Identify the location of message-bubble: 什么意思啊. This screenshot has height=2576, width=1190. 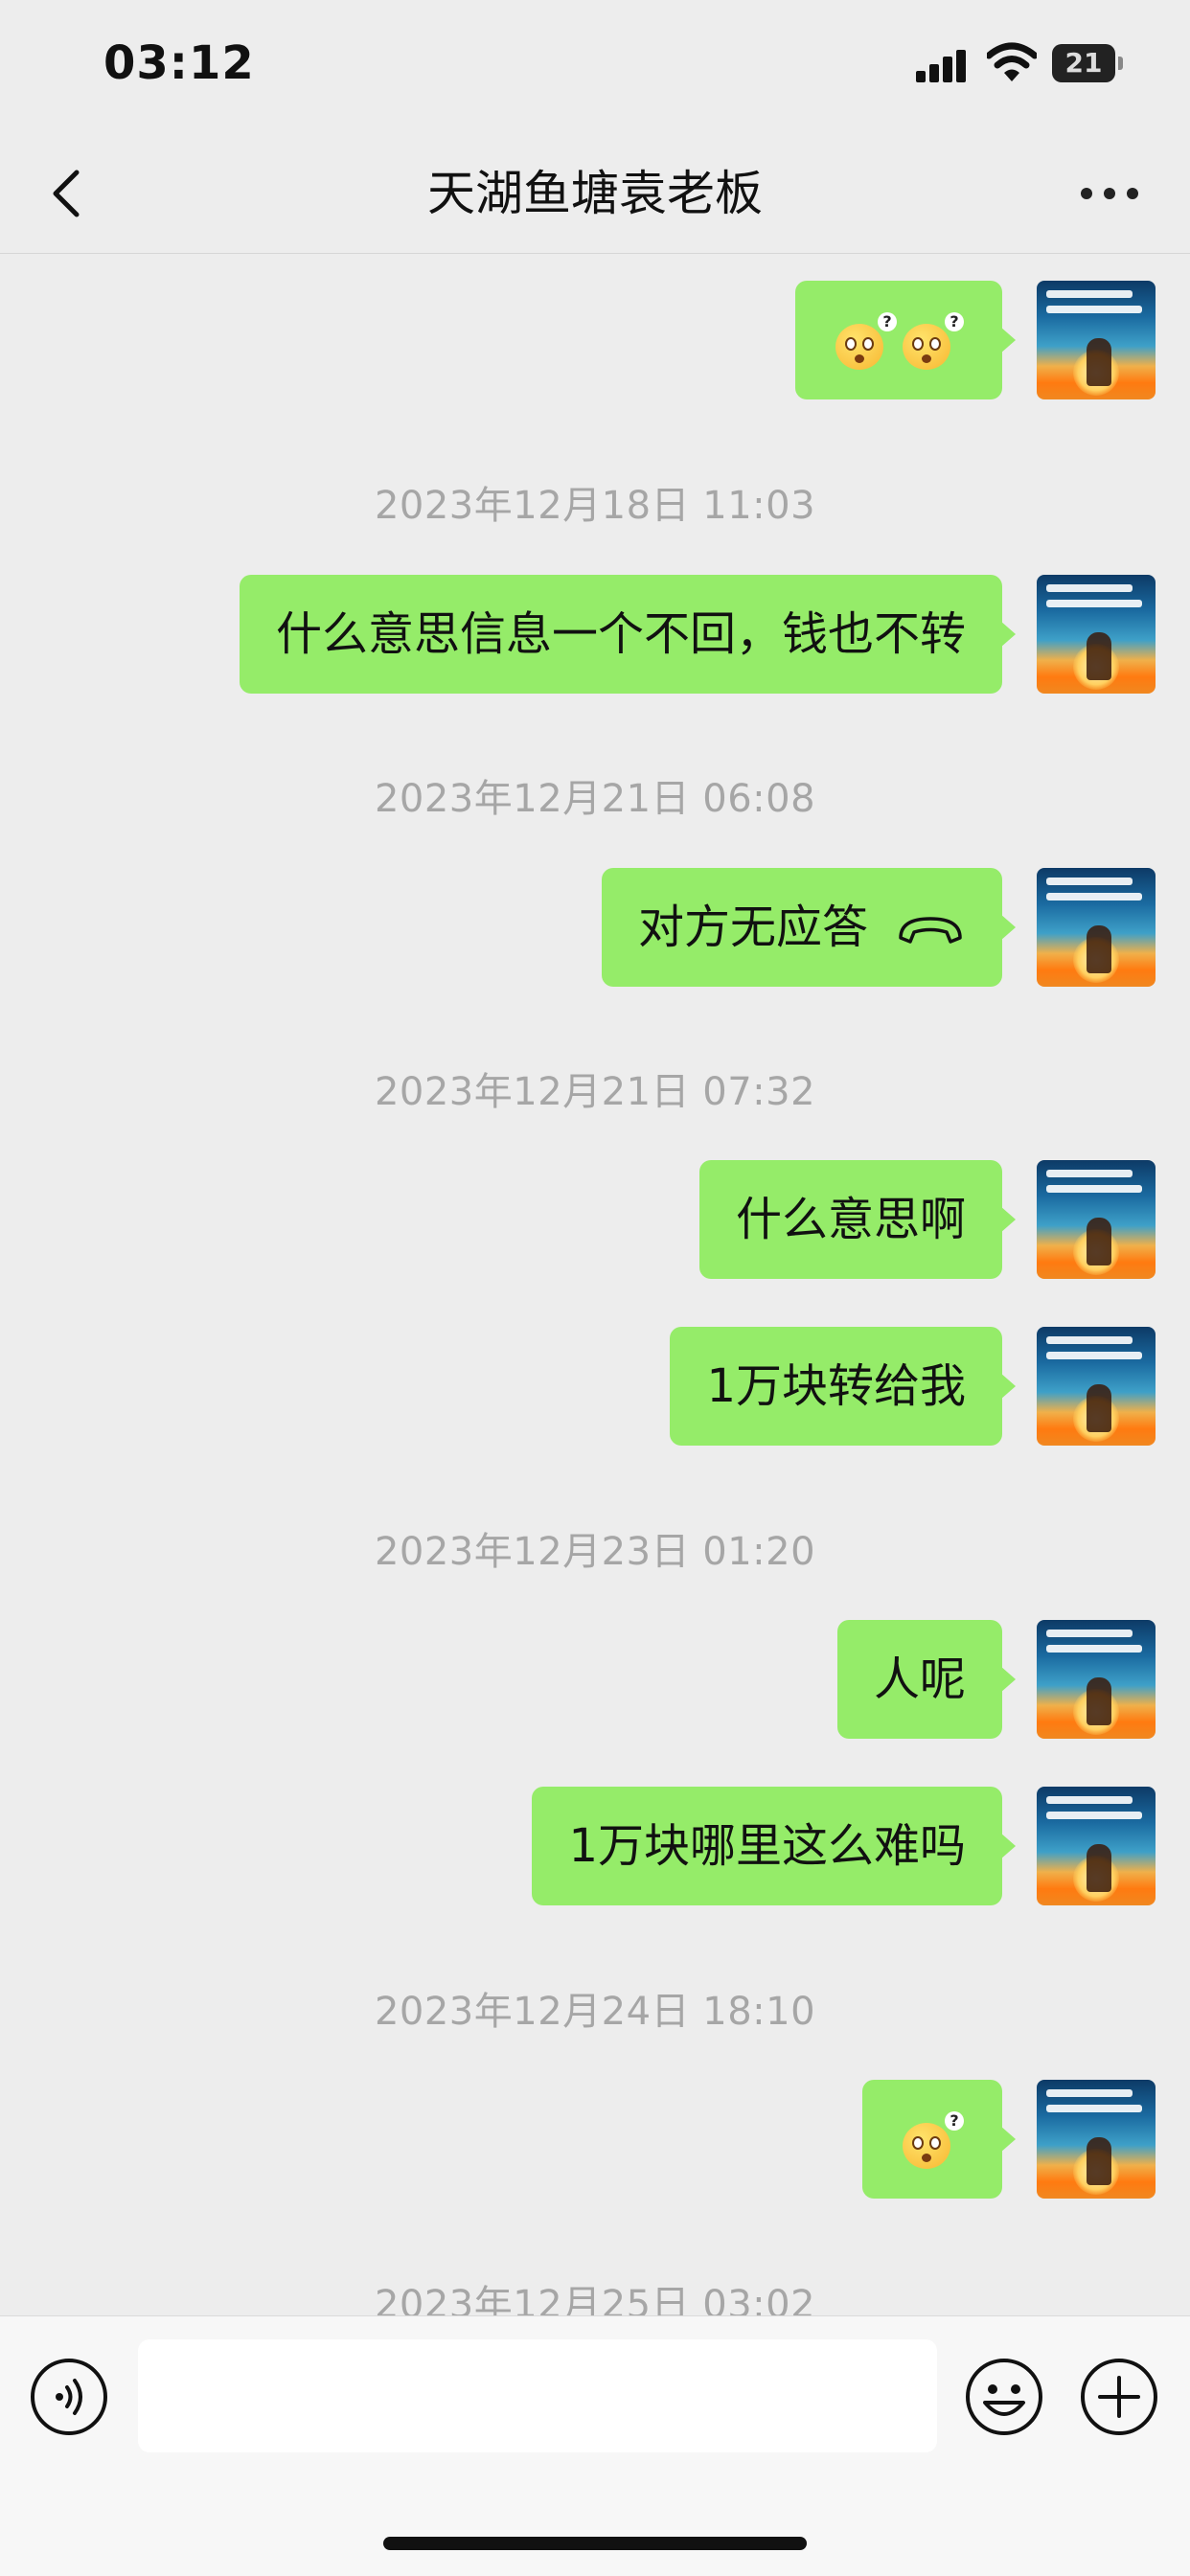
(858, 1219).